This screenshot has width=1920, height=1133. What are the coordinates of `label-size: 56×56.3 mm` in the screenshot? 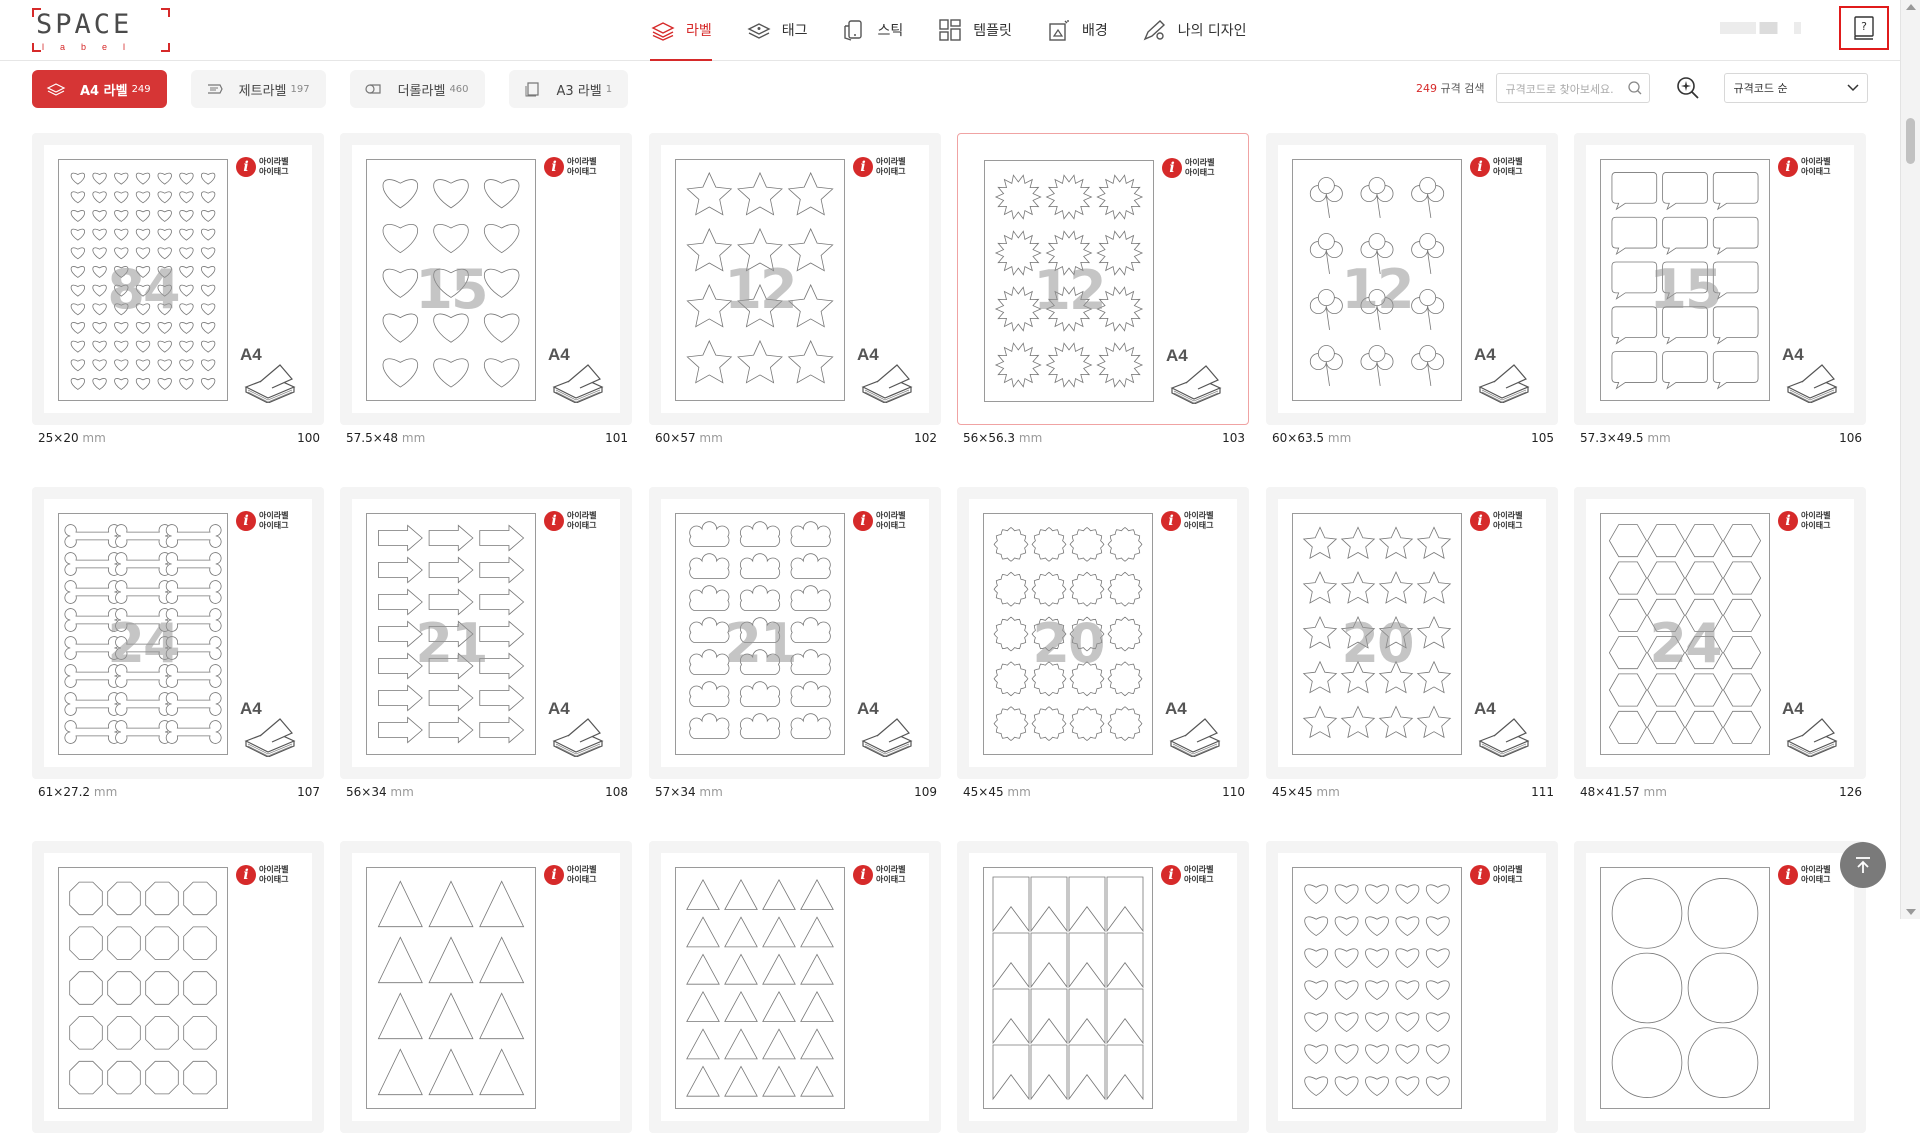 It's located at (1002, 438).